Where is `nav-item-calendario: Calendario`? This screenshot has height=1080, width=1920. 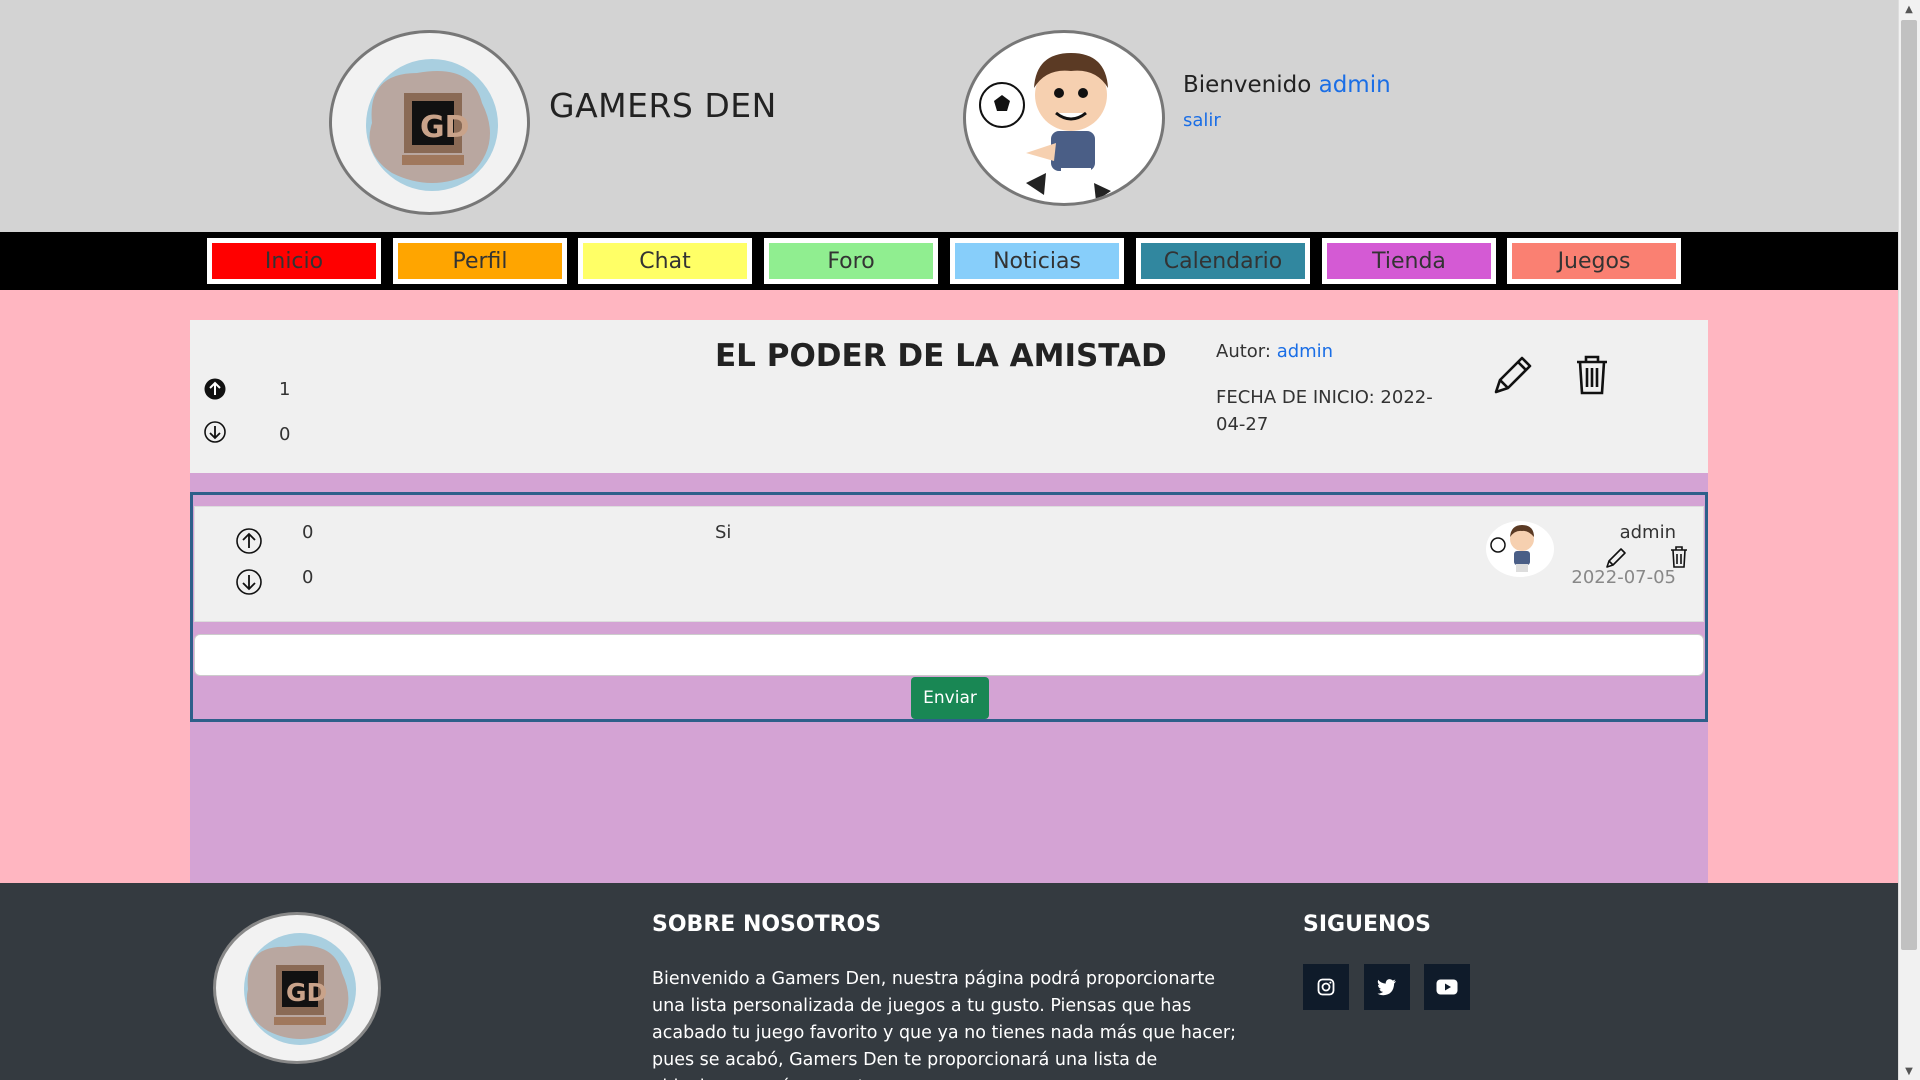
nav-item-calendario: Calendario is located at coordinates (1223, 261).